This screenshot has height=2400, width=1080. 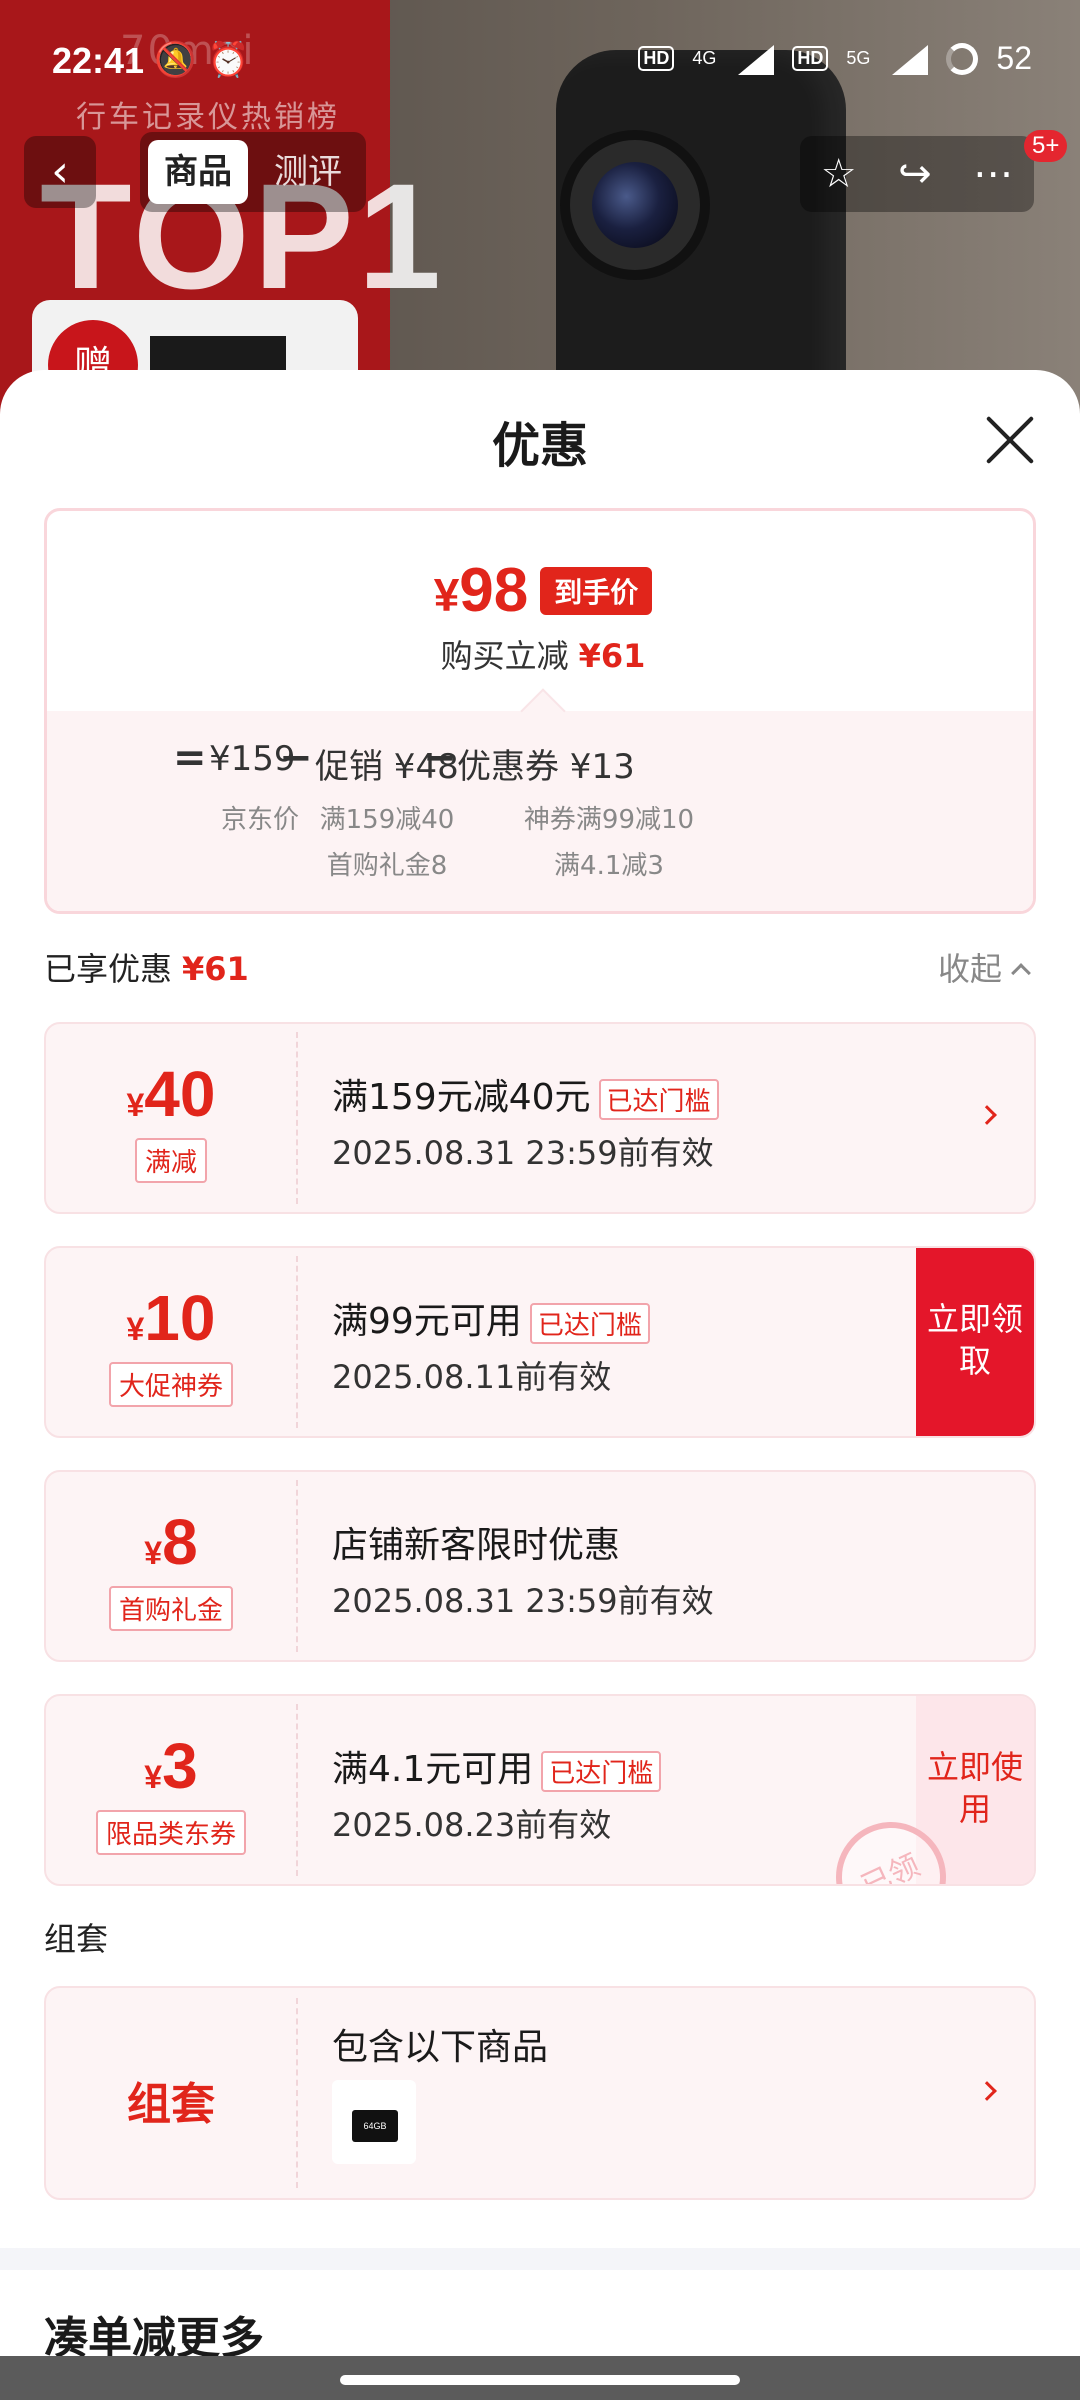 What do you see at coordinates (540, 2093) in the screenshot?
I see `bundle-card: 组套 包含以下商品 64GB` at bounding box center [540, 2093].